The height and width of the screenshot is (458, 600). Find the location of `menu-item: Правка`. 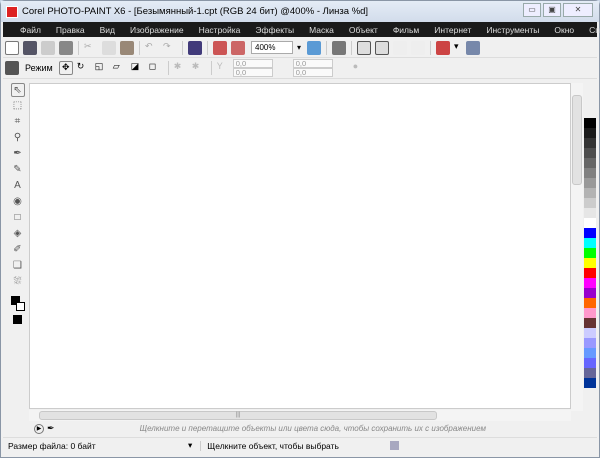

menu-item: Правка is located at coordinates (70, 30).